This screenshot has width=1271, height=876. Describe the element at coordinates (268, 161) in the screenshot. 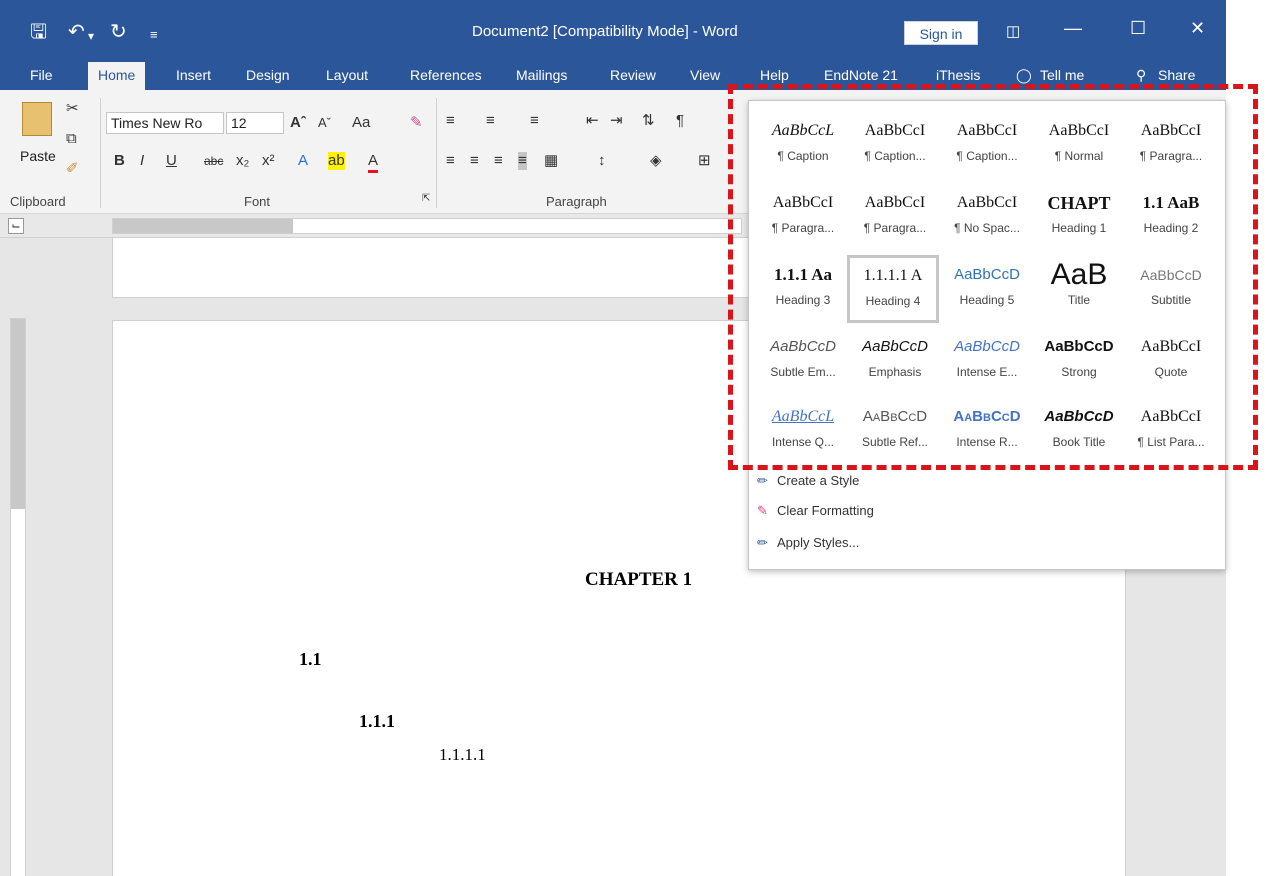

I see `superscript-button: x²` at that location.